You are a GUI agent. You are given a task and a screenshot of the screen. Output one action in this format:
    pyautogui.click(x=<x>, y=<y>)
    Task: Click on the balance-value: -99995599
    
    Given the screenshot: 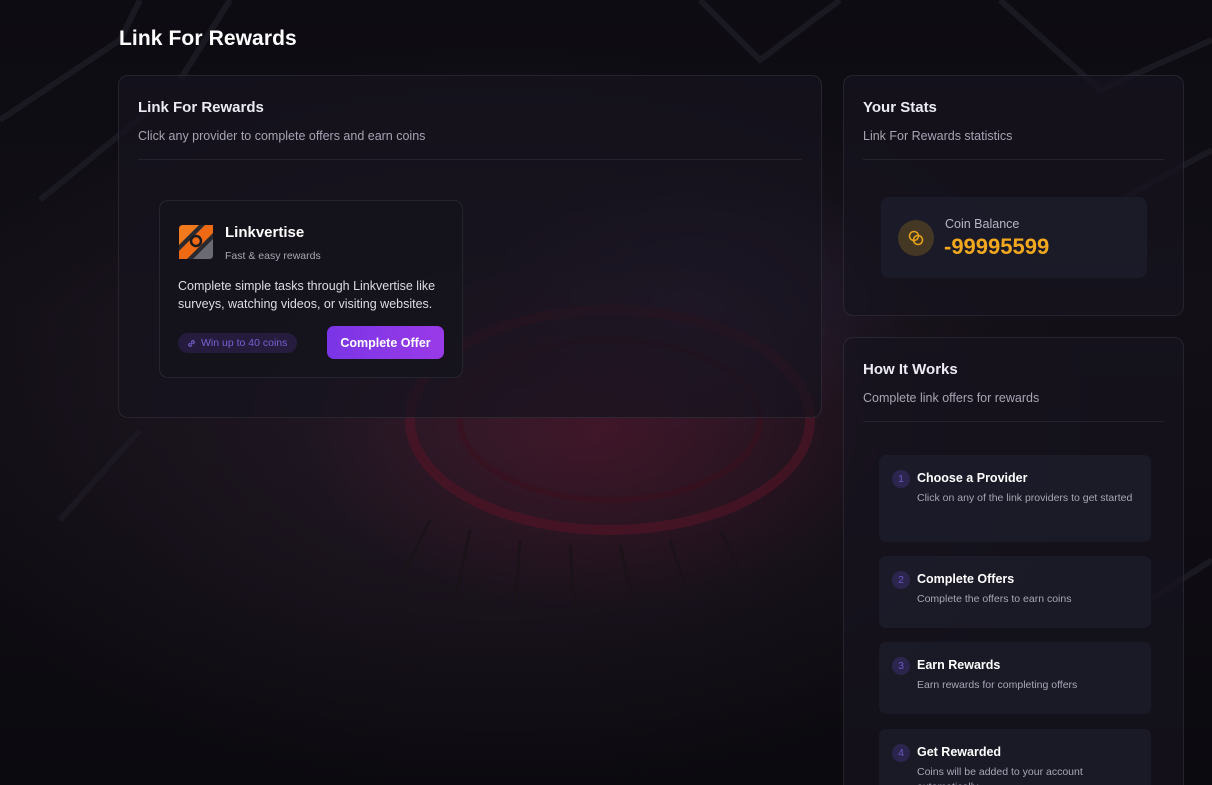 What is the action you would take?
    pyautogui.click(x=997, y=246)
    